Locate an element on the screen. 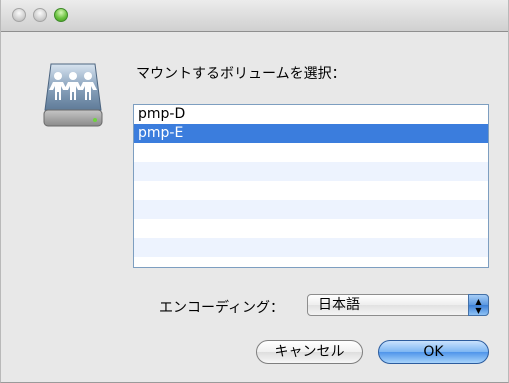  title-bar is located at coordinates (254, 16).